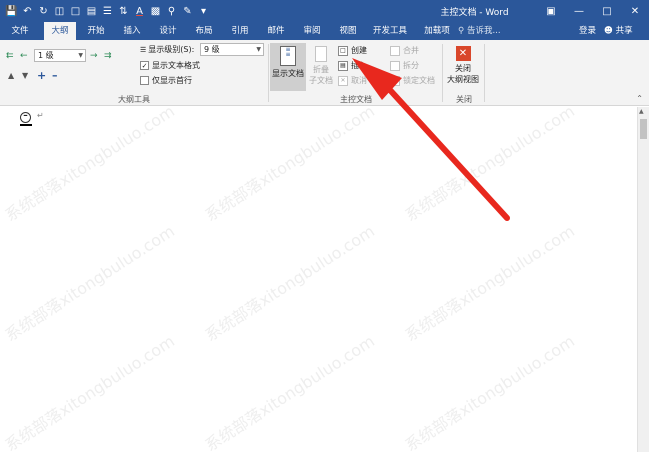 This screenshot has width=649, height=456. I want to click on annotation-arrow, so click(431, 139).